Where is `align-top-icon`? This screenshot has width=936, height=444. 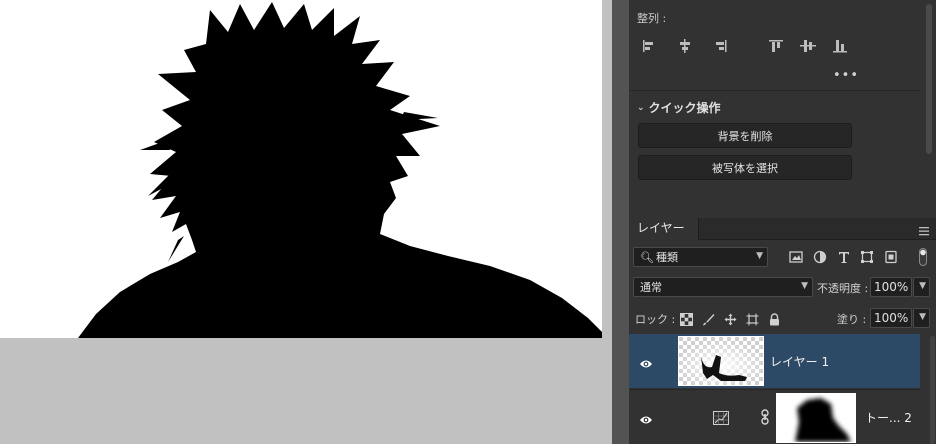 align-top-icon is located at coordinates (776, 46).